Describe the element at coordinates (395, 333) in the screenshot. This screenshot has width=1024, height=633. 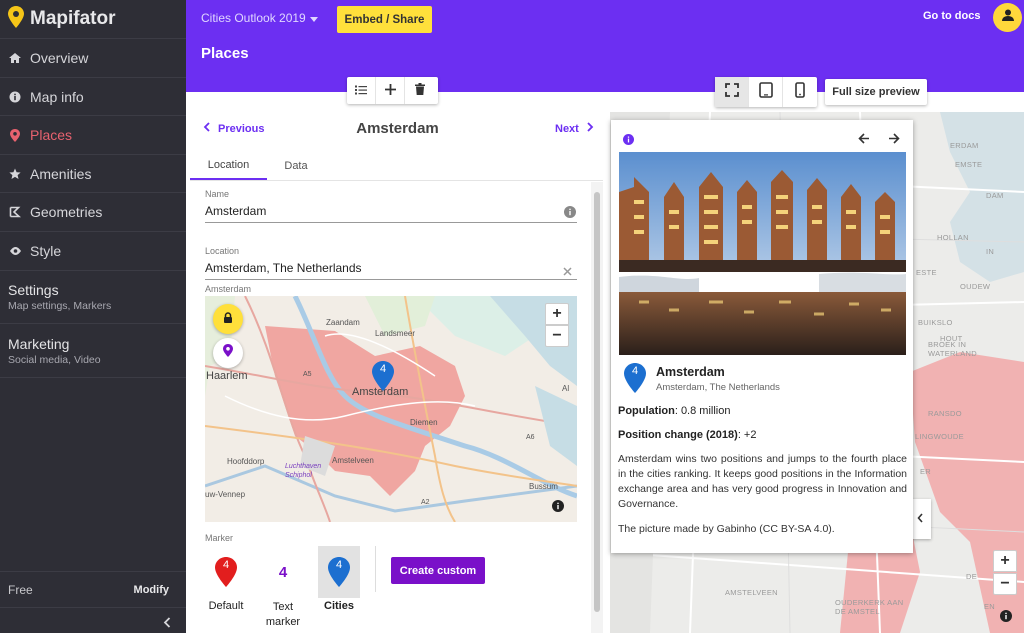
I see `map-label-landsmeer: Landsmeer` at that location.